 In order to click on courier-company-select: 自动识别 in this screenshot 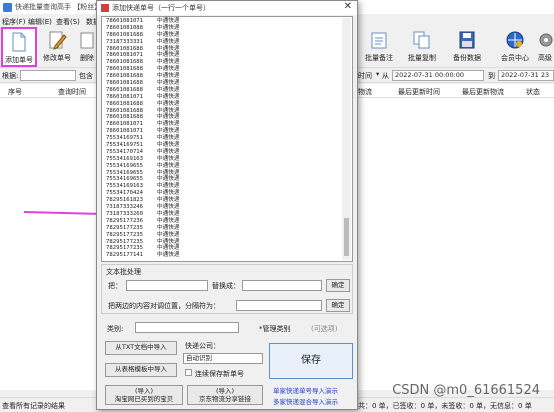, I will do `click(223, 358)`.